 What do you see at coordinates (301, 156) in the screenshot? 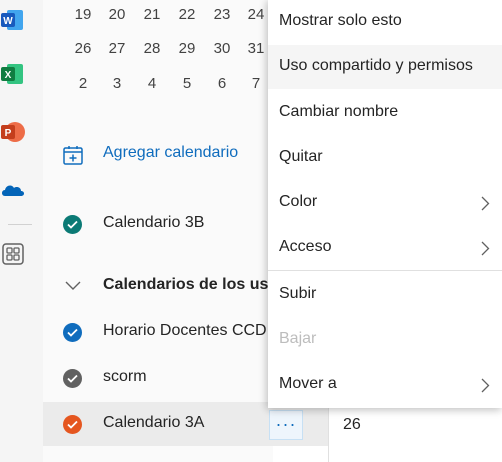
I see `menu-item-label: Quitar` at bounding box center [301, 156].